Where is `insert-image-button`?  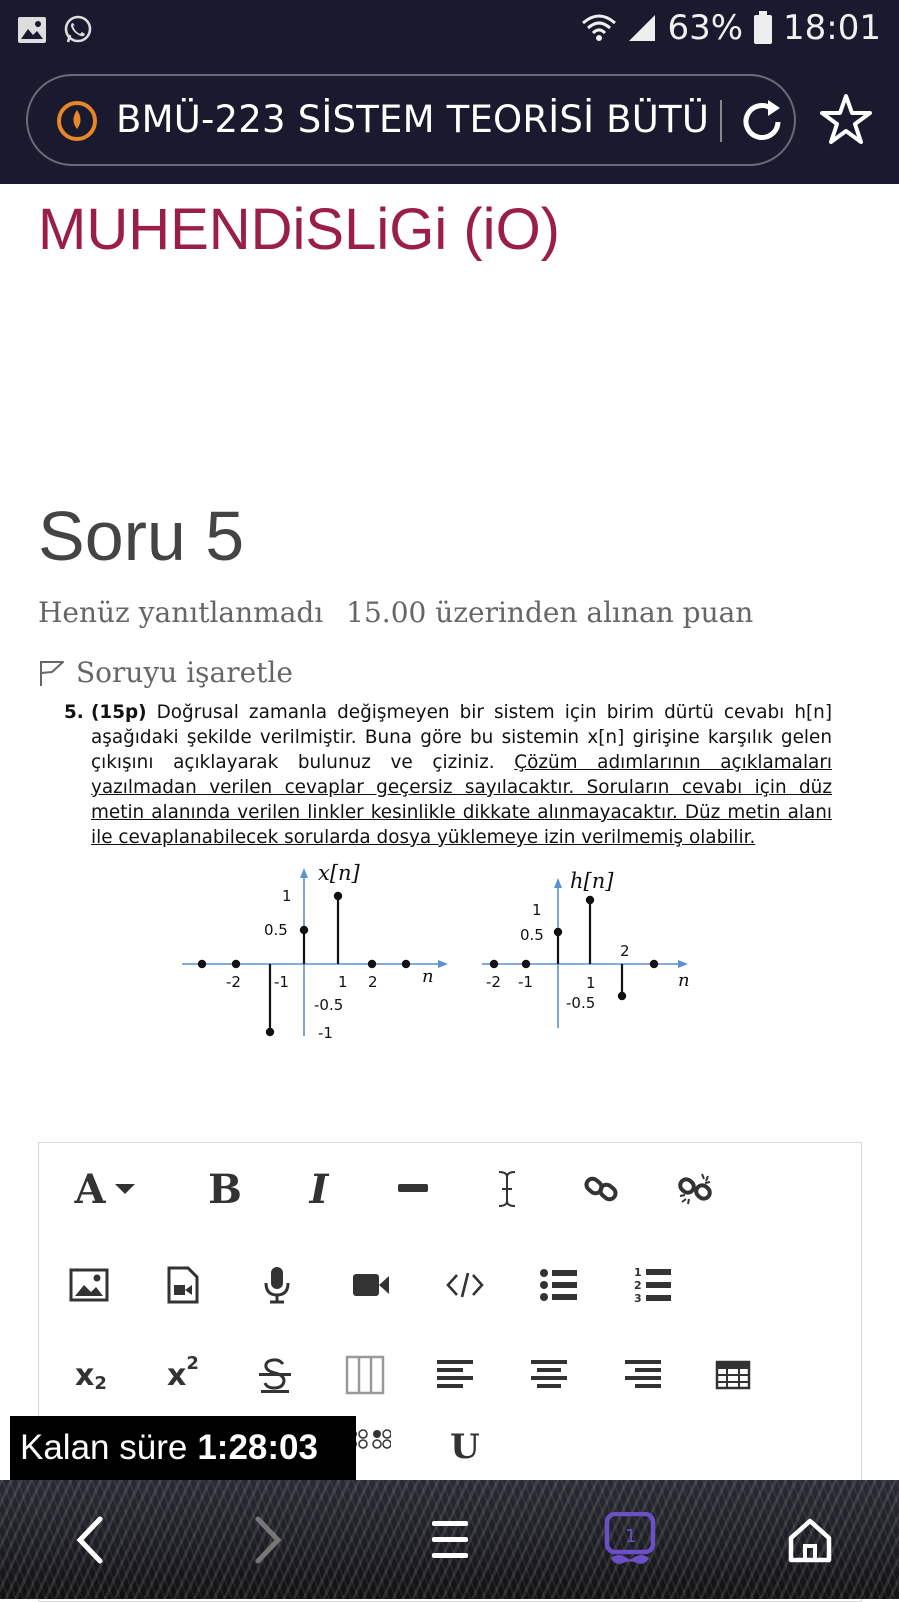 insert-image-button is located at coordinates (89, 1285).